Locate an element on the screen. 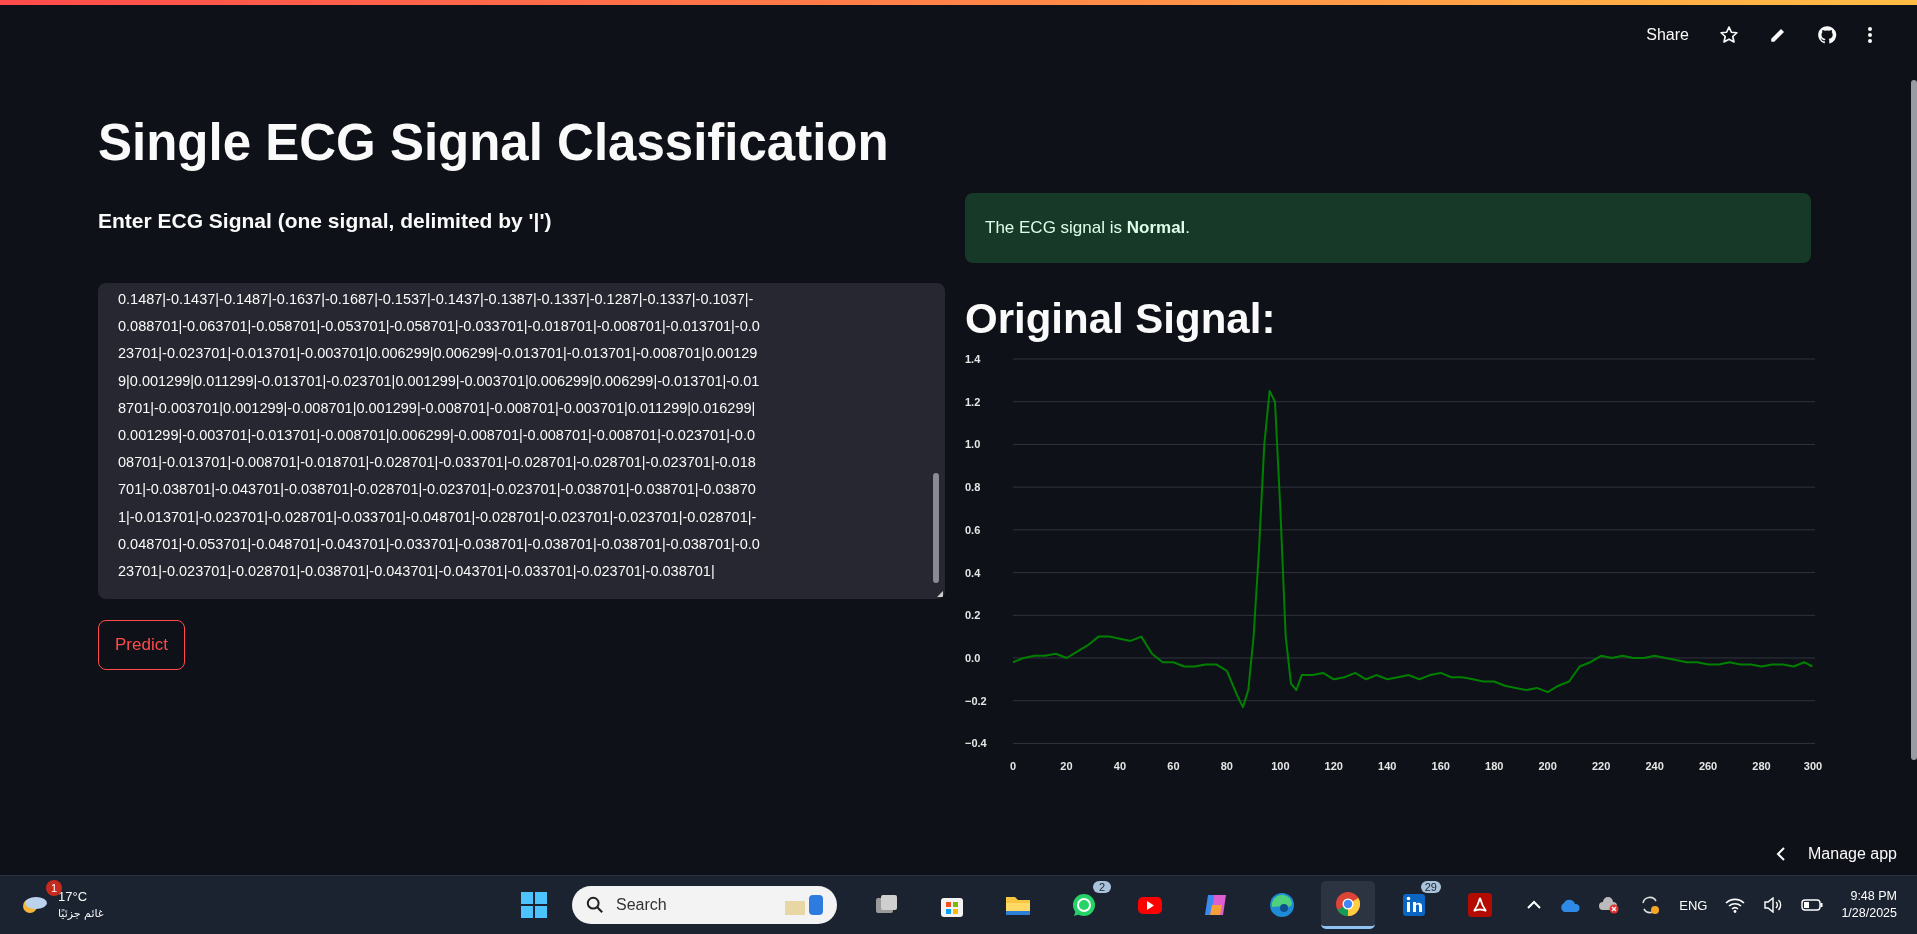 This screenshot has width=1917, height=934. page-scrollbar is located at coordinates (1914, 420).